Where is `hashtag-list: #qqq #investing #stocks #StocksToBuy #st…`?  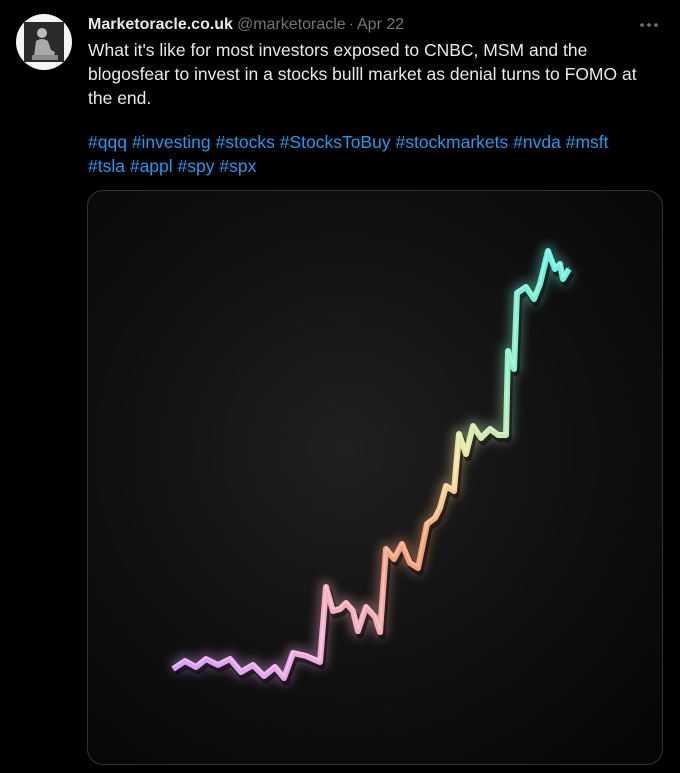
hashtag-list: #qqq #investing #stocks #StocksToBuy #st… is located at coordinates (368, 154).